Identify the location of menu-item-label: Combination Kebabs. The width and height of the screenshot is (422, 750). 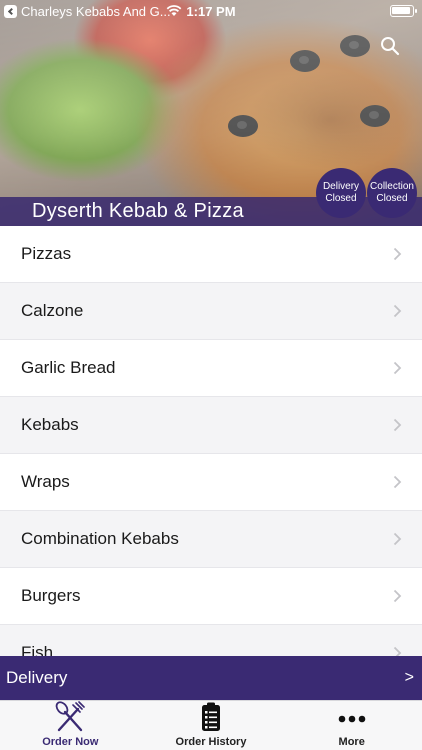
(100, 538).